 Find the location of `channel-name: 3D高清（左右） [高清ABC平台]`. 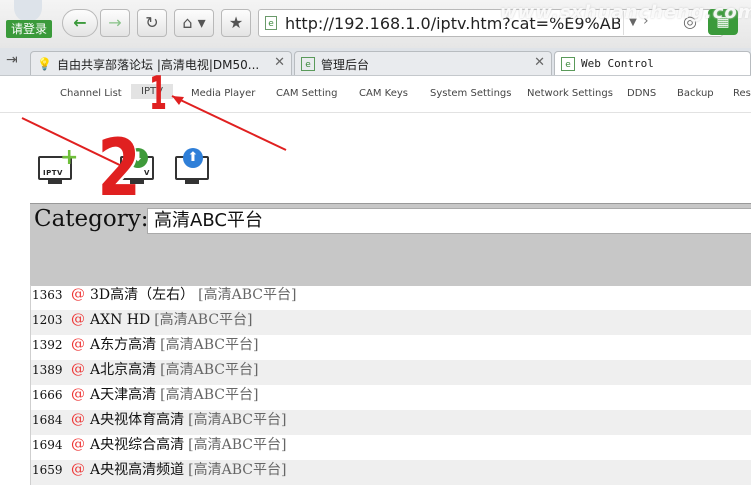

channel-name: 3D高清（左右） [高清ABC平台] is located at coordinates (193, 295).